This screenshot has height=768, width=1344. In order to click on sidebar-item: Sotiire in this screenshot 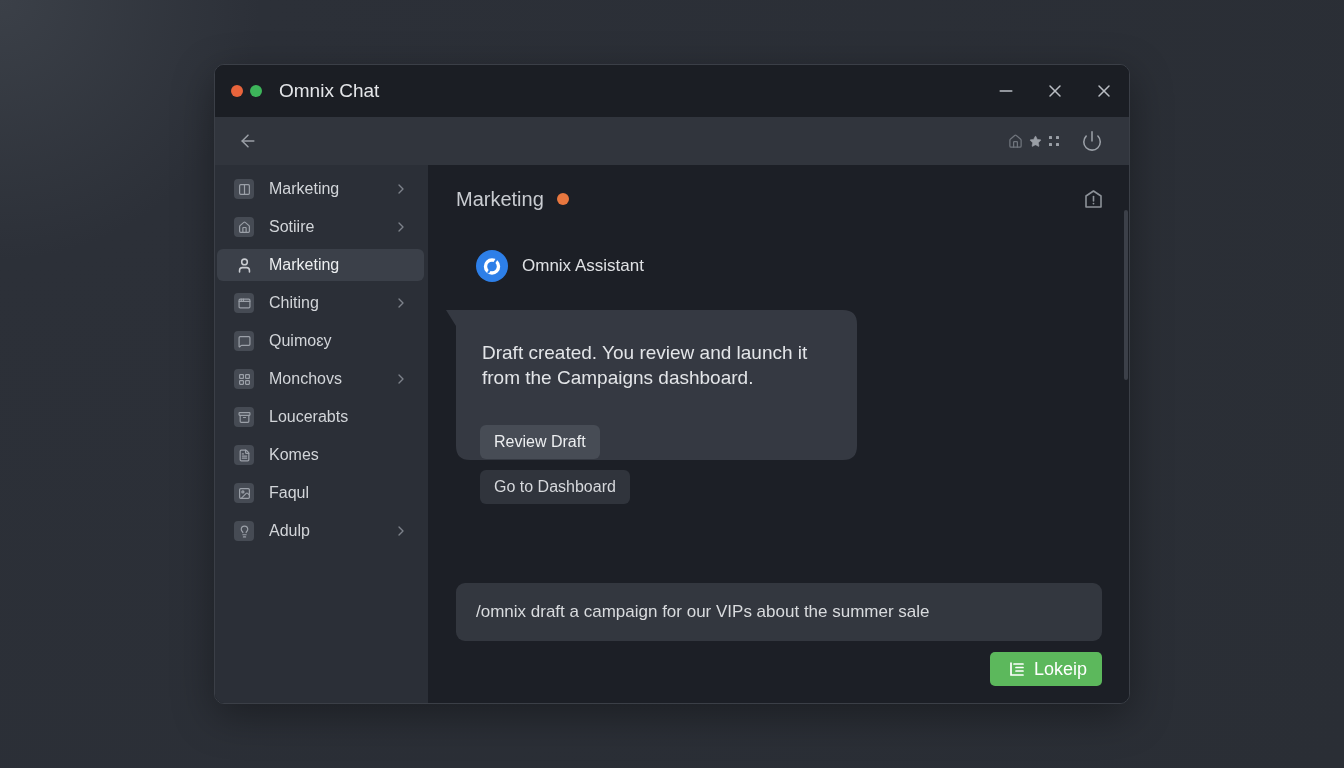, I will do `click(320, 227)`.